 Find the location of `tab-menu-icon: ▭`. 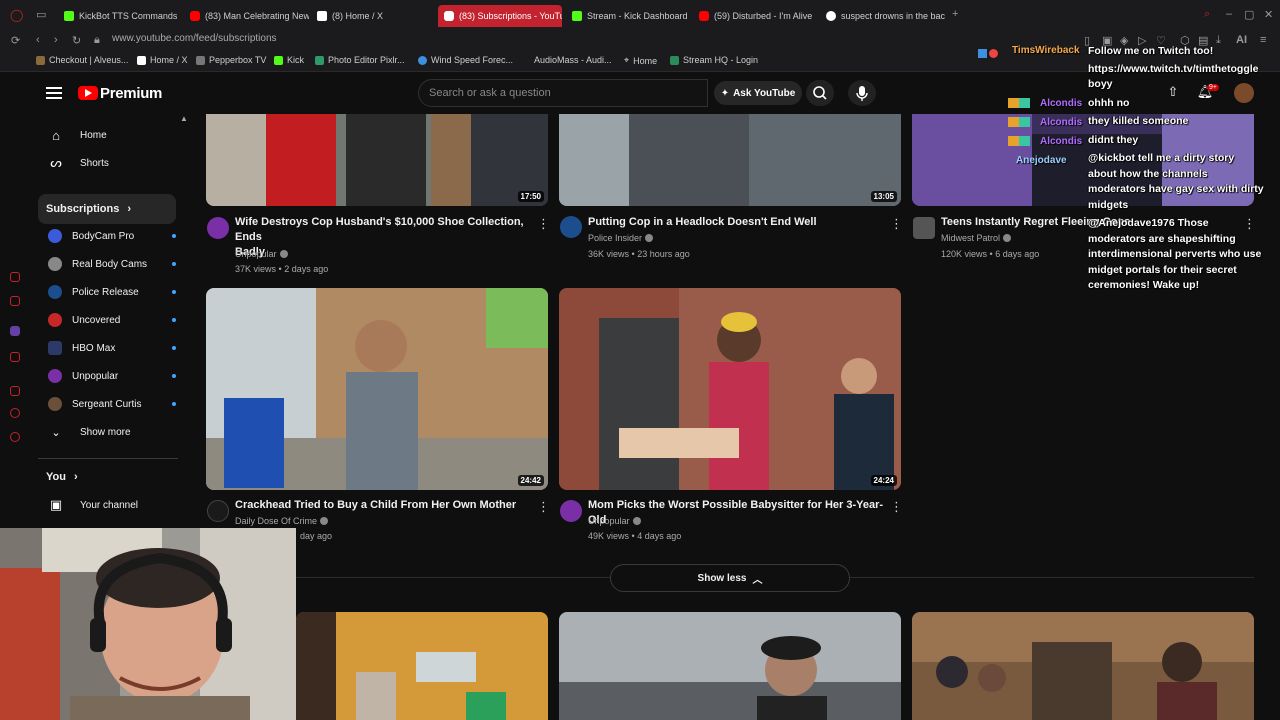

tab-menu-icon: ▭ is located at coordinates (41, 14).